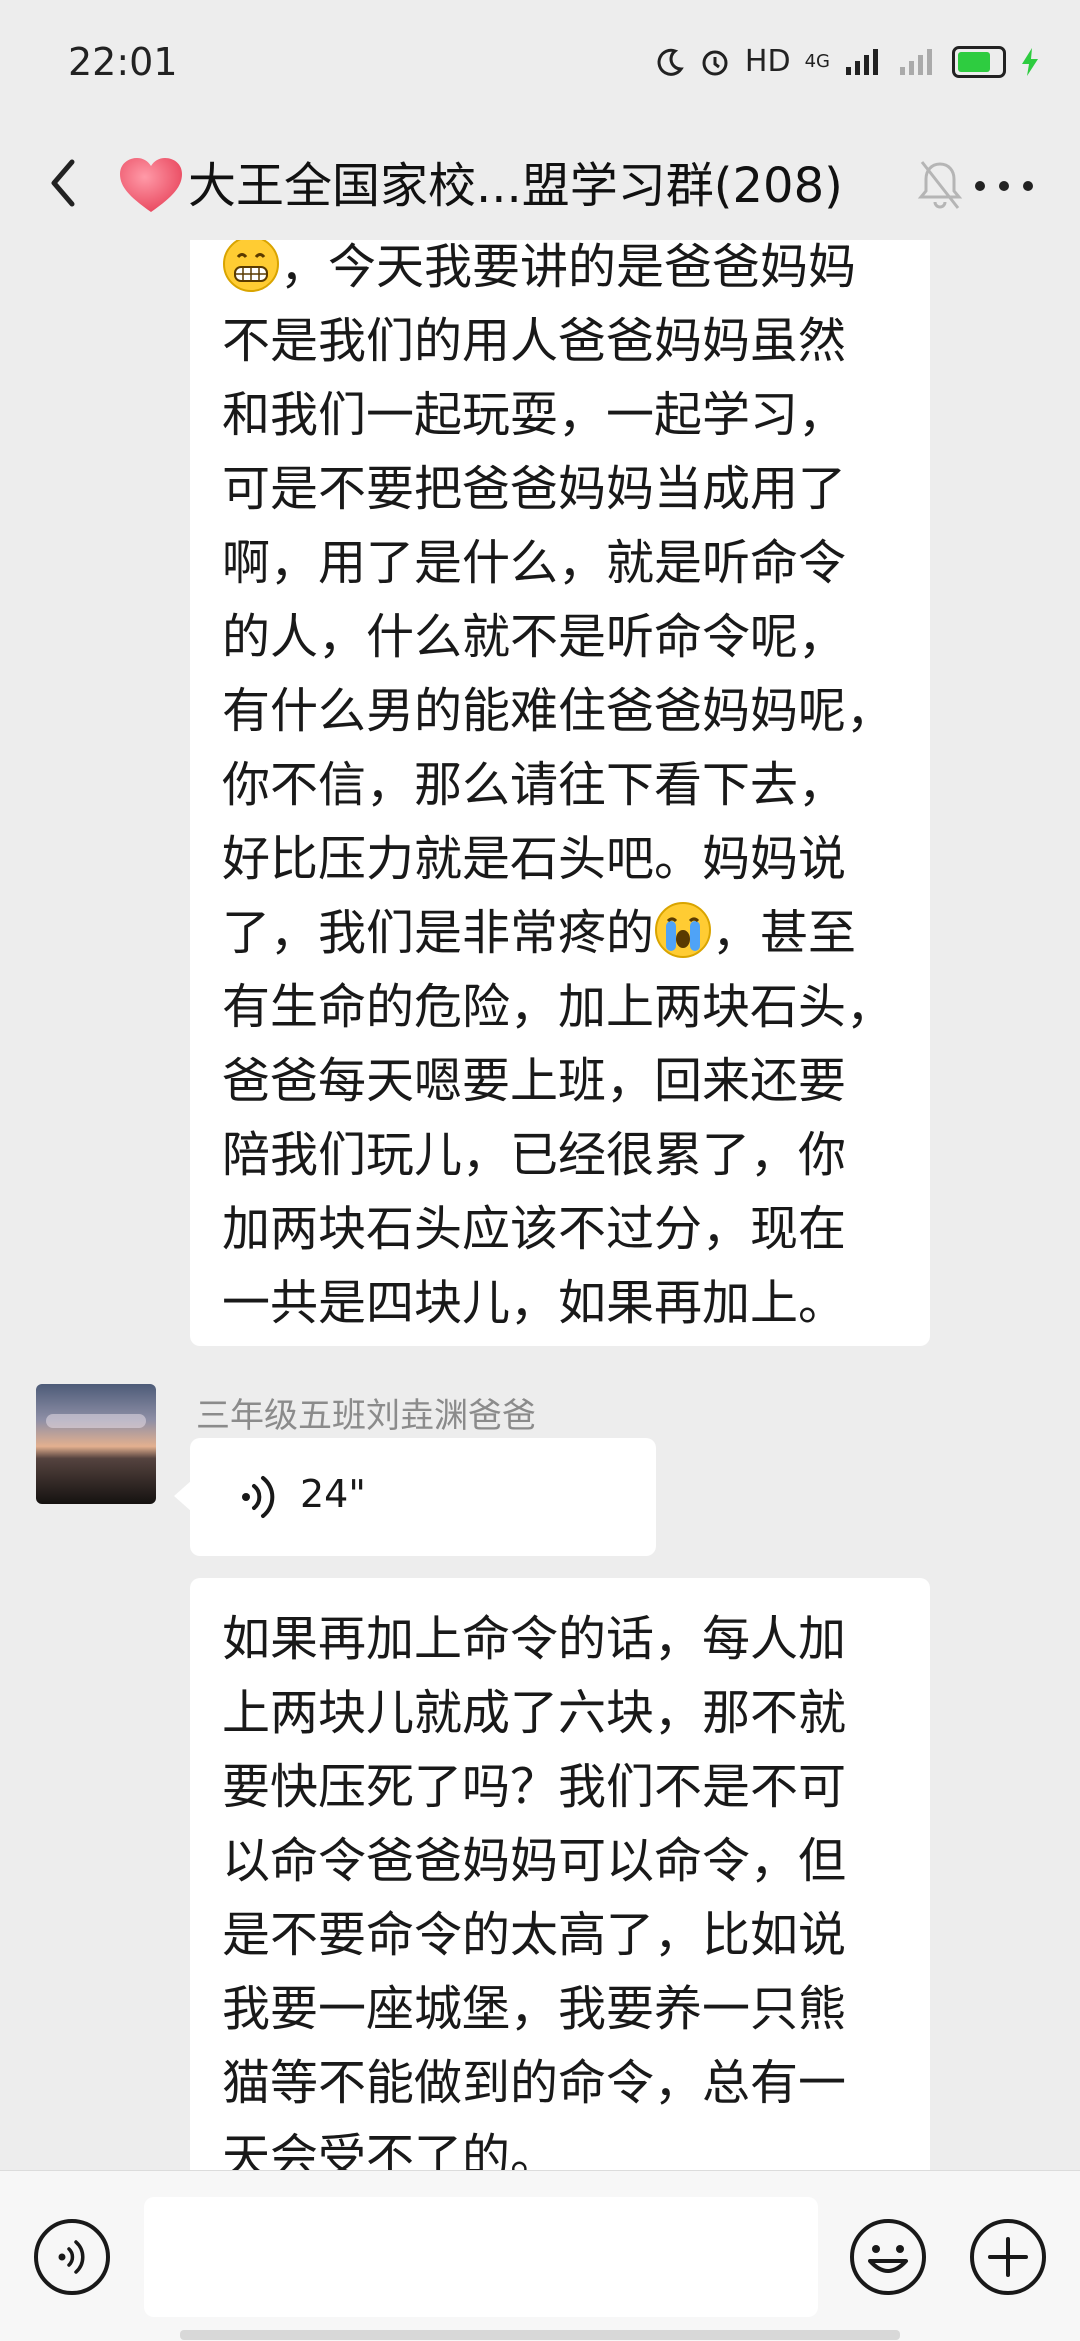 This screenshot has width=1080, height=2341. Describe the element at coordinates (1004, 185) in the screenshot. I see `more-icon` at that location.